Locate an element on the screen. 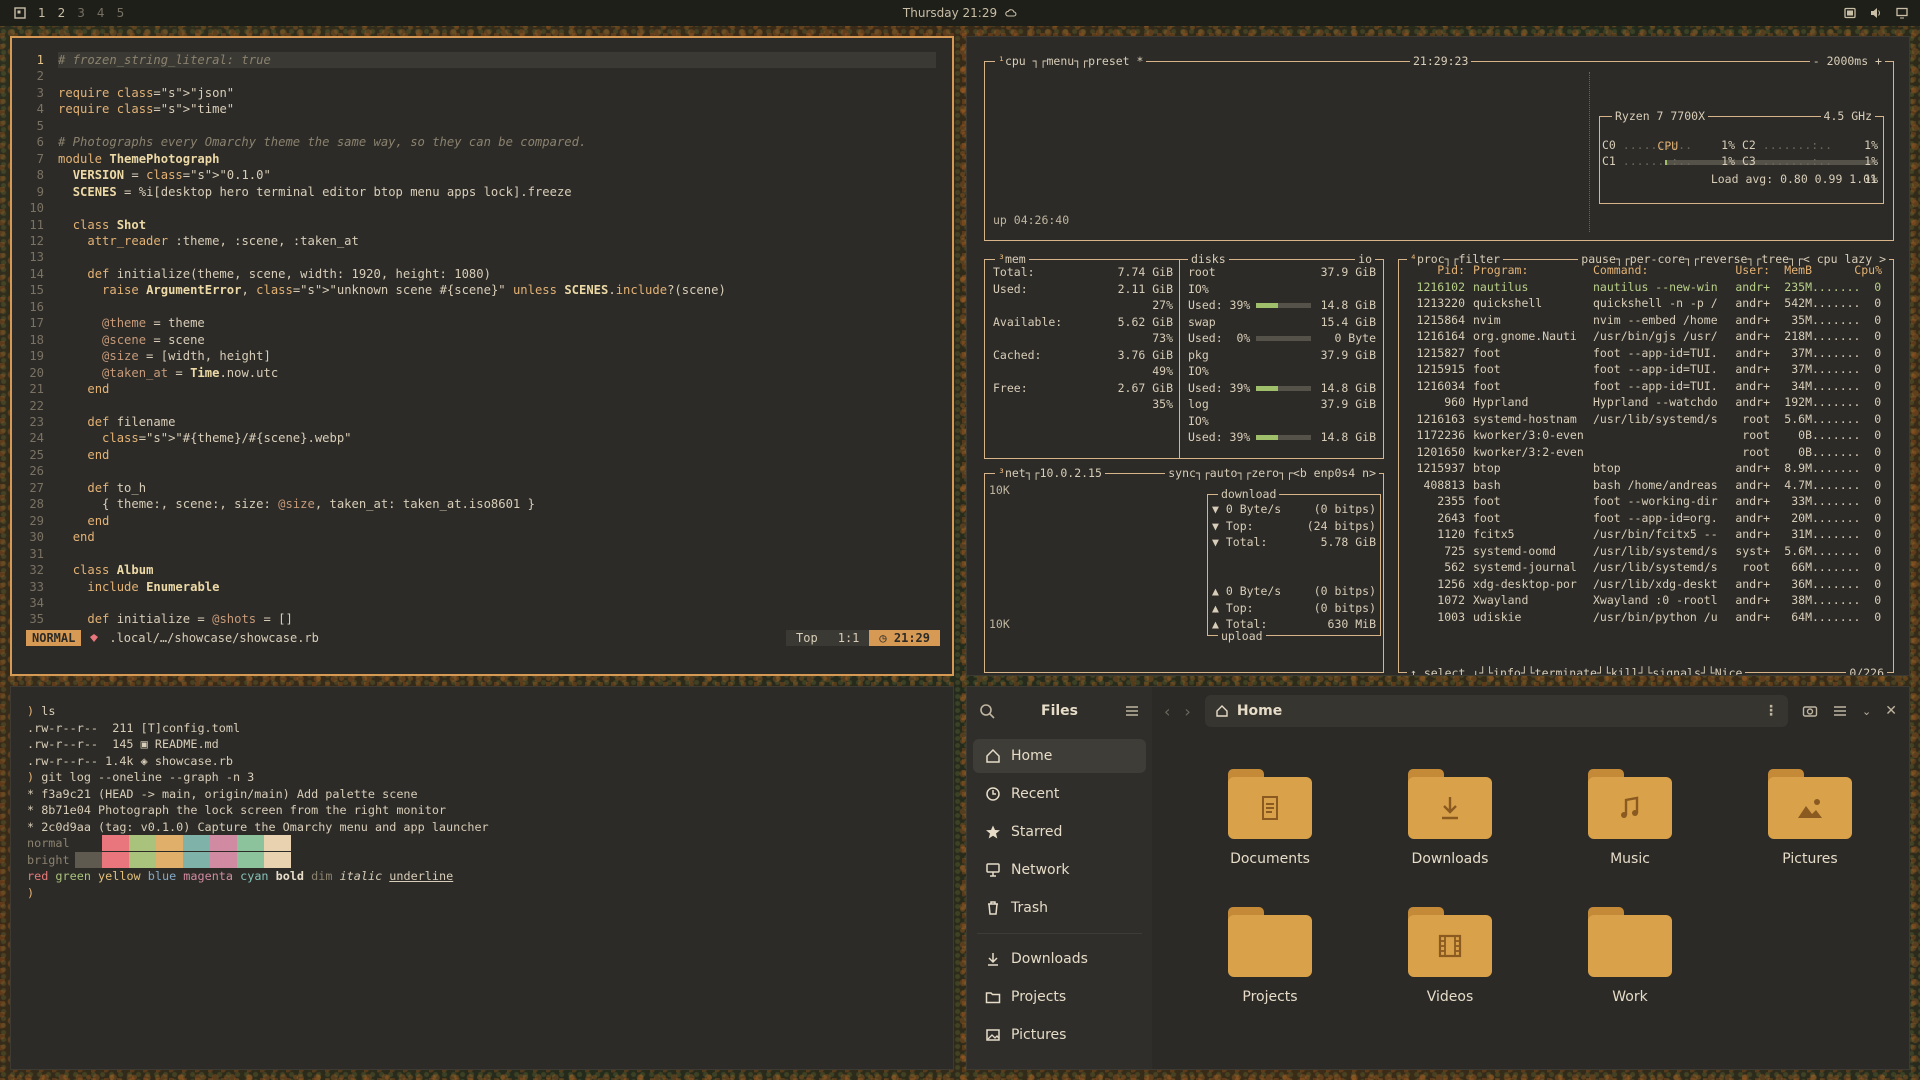 This screenshot has width=1920, height=1080. proc-row: 1215937 btop btop andr+ 8.9M....... 0.1 is located at coordinates (1647, 468).